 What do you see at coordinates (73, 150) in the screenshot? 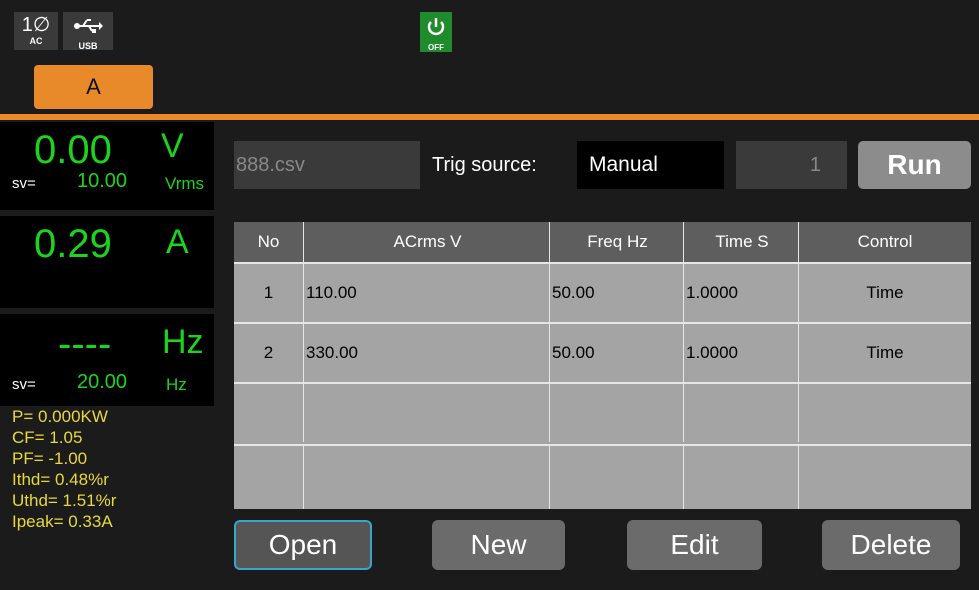
I see `voltage-value: 0.00` at bounding box center [73, 150].